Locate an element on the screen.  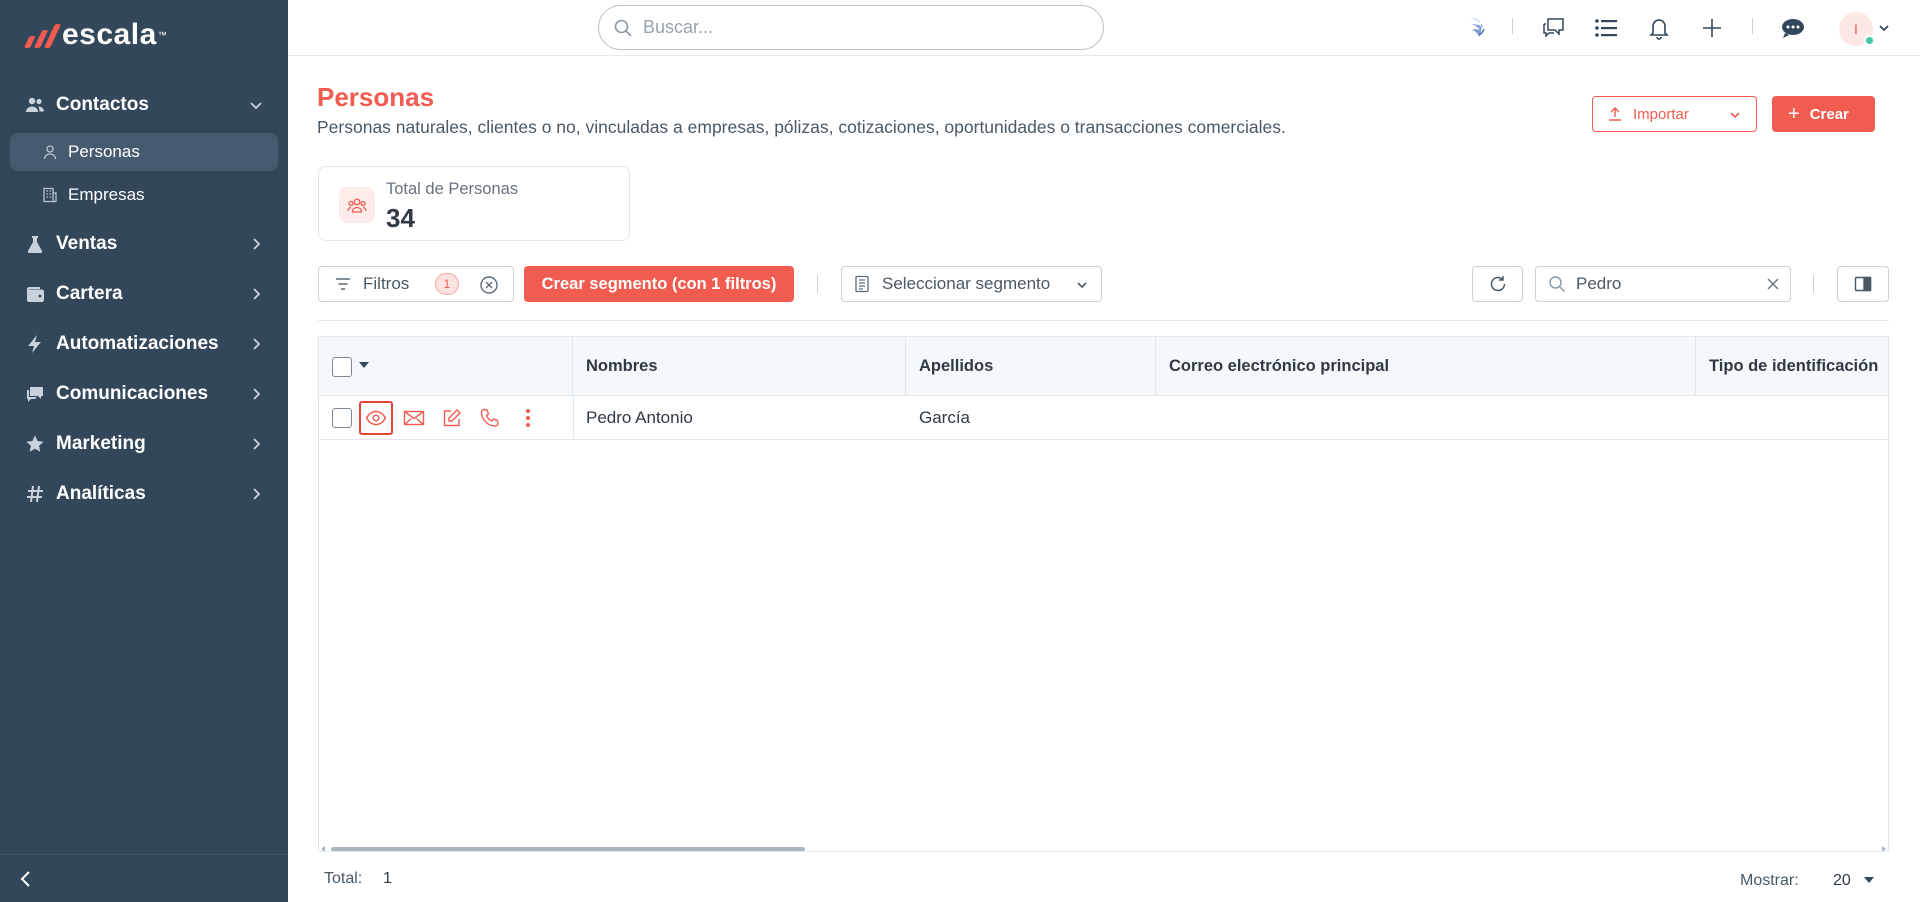
more-options-button is located at coordinates (528, 418).